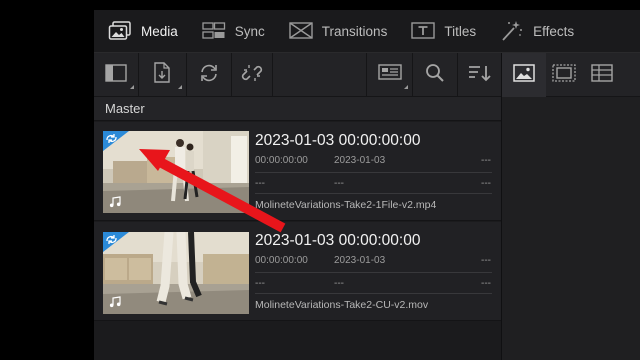  I want to click on unlink-icon, so click(252, 75).